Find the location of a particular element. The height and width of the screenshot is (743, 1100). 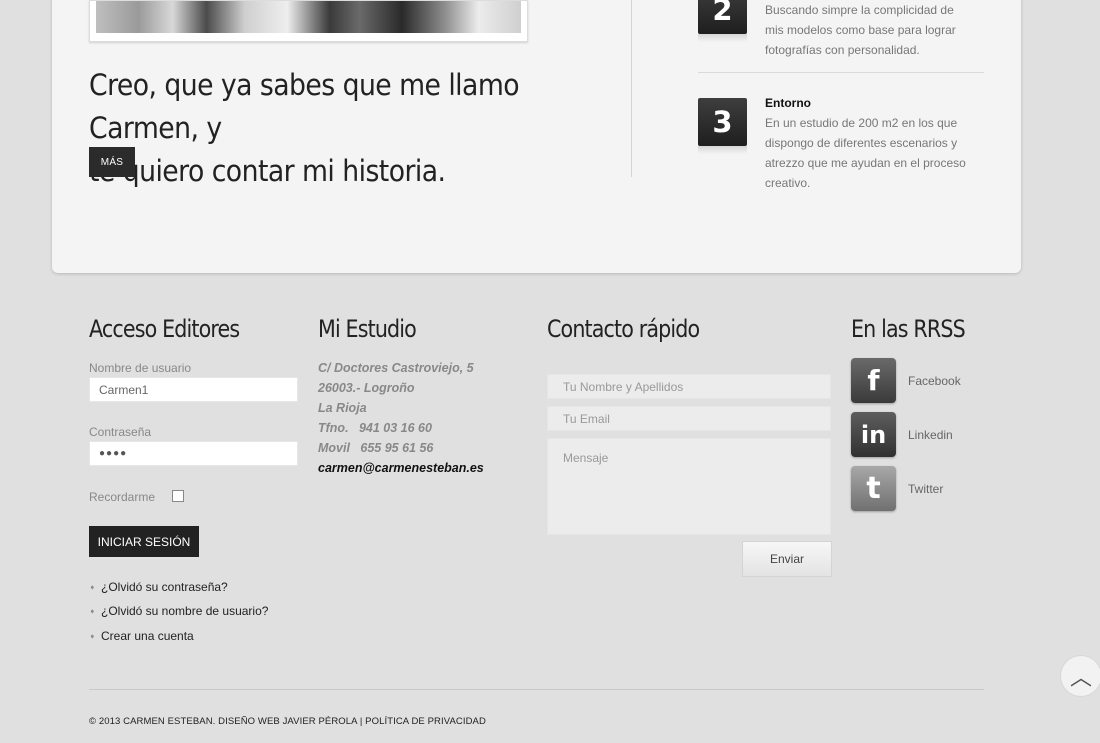

studio-title: Mi Estudio is located at coordinates (367, 329).